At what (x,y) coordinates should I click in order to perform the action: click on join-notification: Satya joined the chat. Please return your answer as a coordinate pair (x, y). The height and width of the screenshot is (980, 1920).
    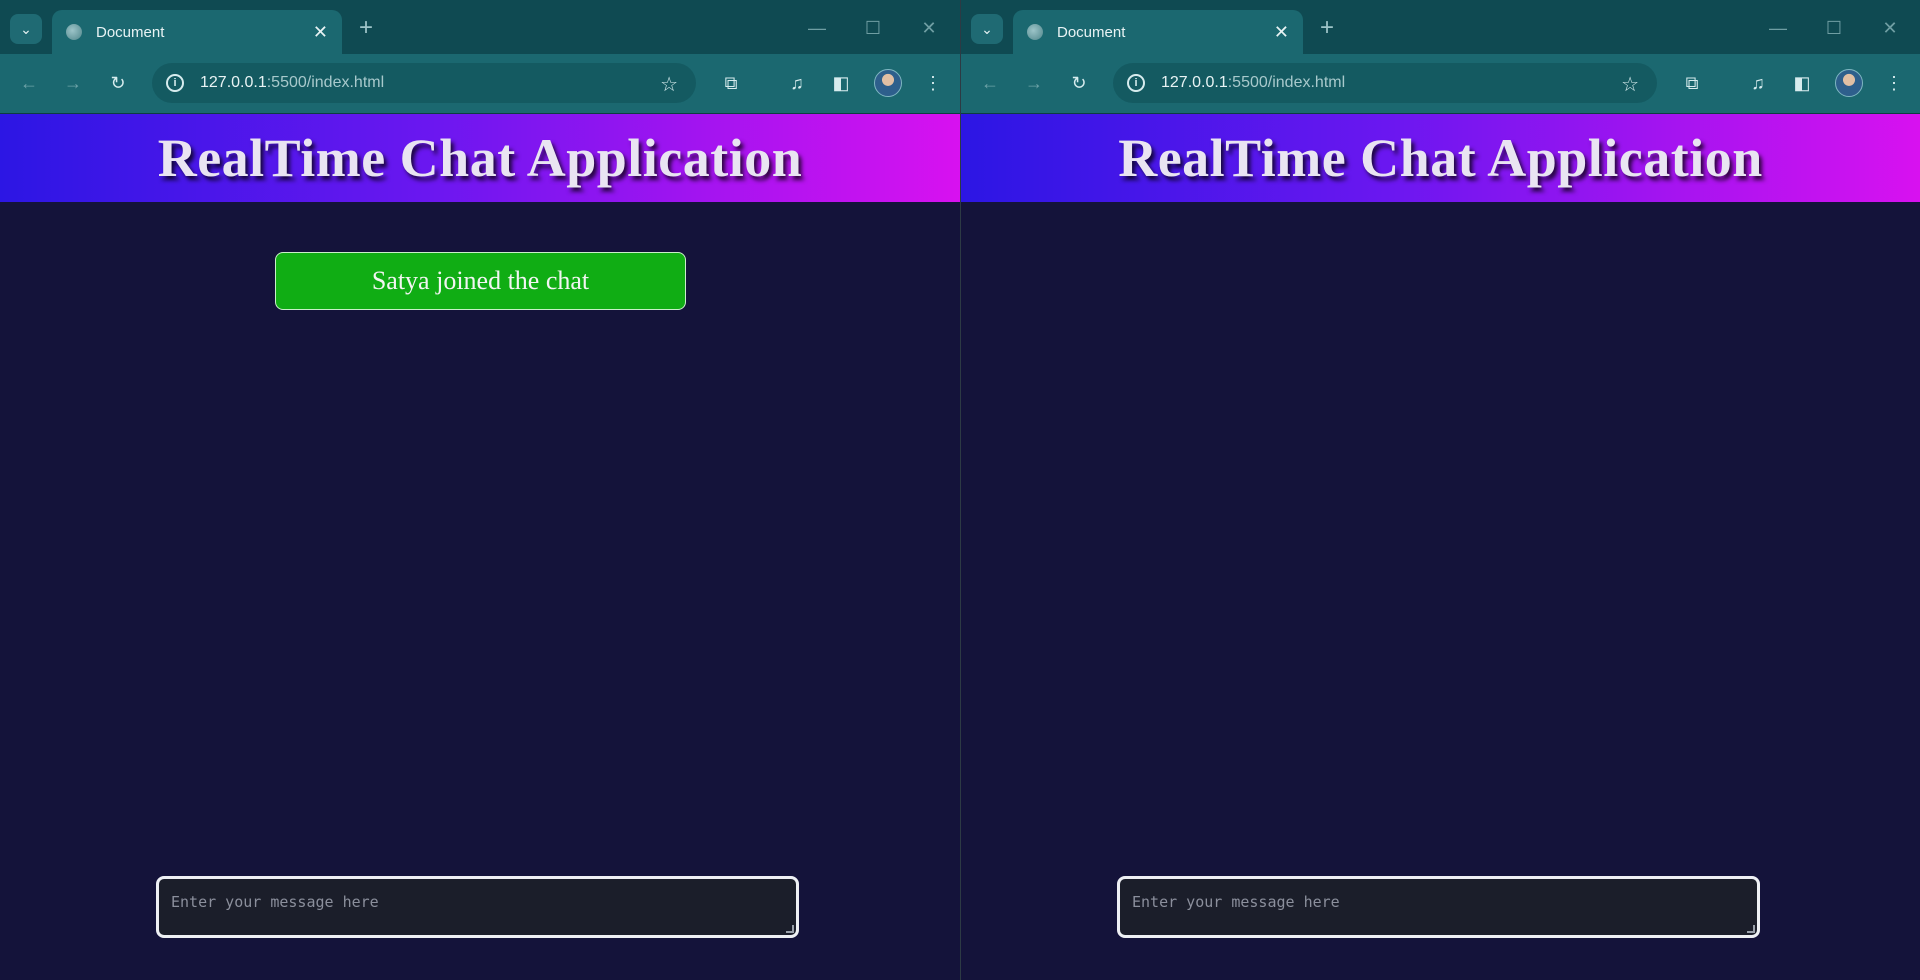
    Looking at the image, I should click on (480, 281).